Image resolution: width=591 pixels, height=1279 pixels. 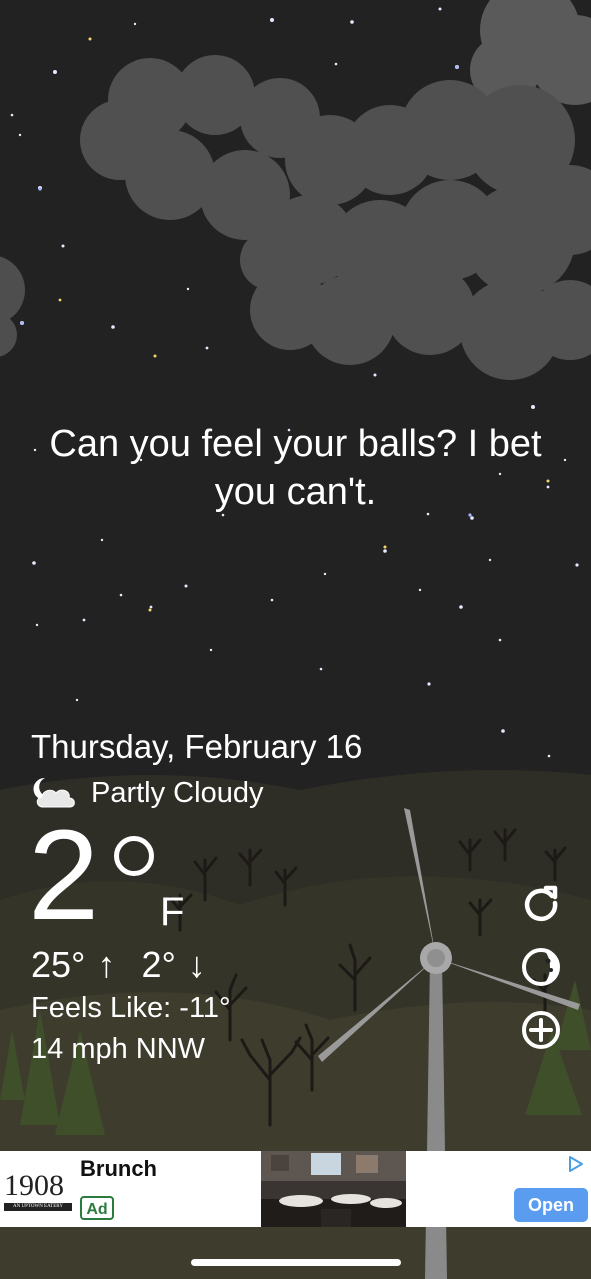 I want to click on ad-banner: 1908 AN UPTOWN EATERY Brunch Ad Open, so click(x=295, y=1189).